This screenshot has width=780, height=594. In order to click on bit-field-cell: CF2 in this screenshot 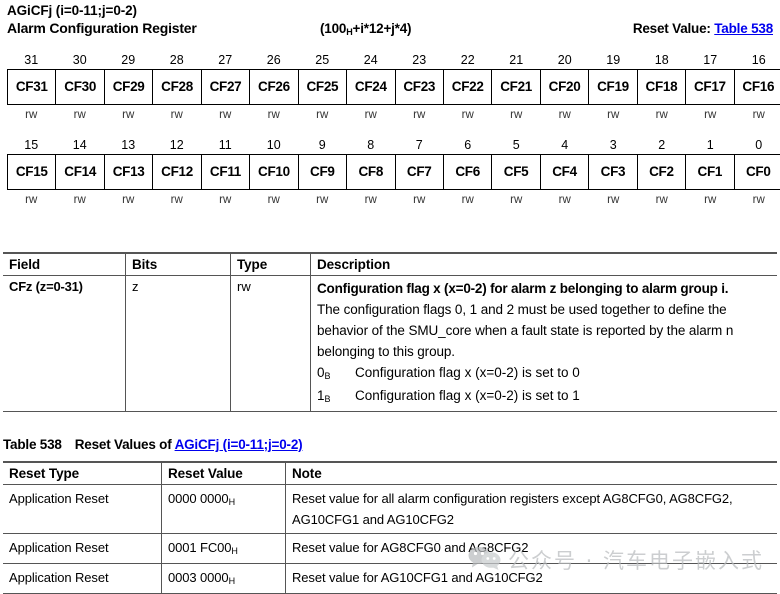, I will do `click(662, 172)`.